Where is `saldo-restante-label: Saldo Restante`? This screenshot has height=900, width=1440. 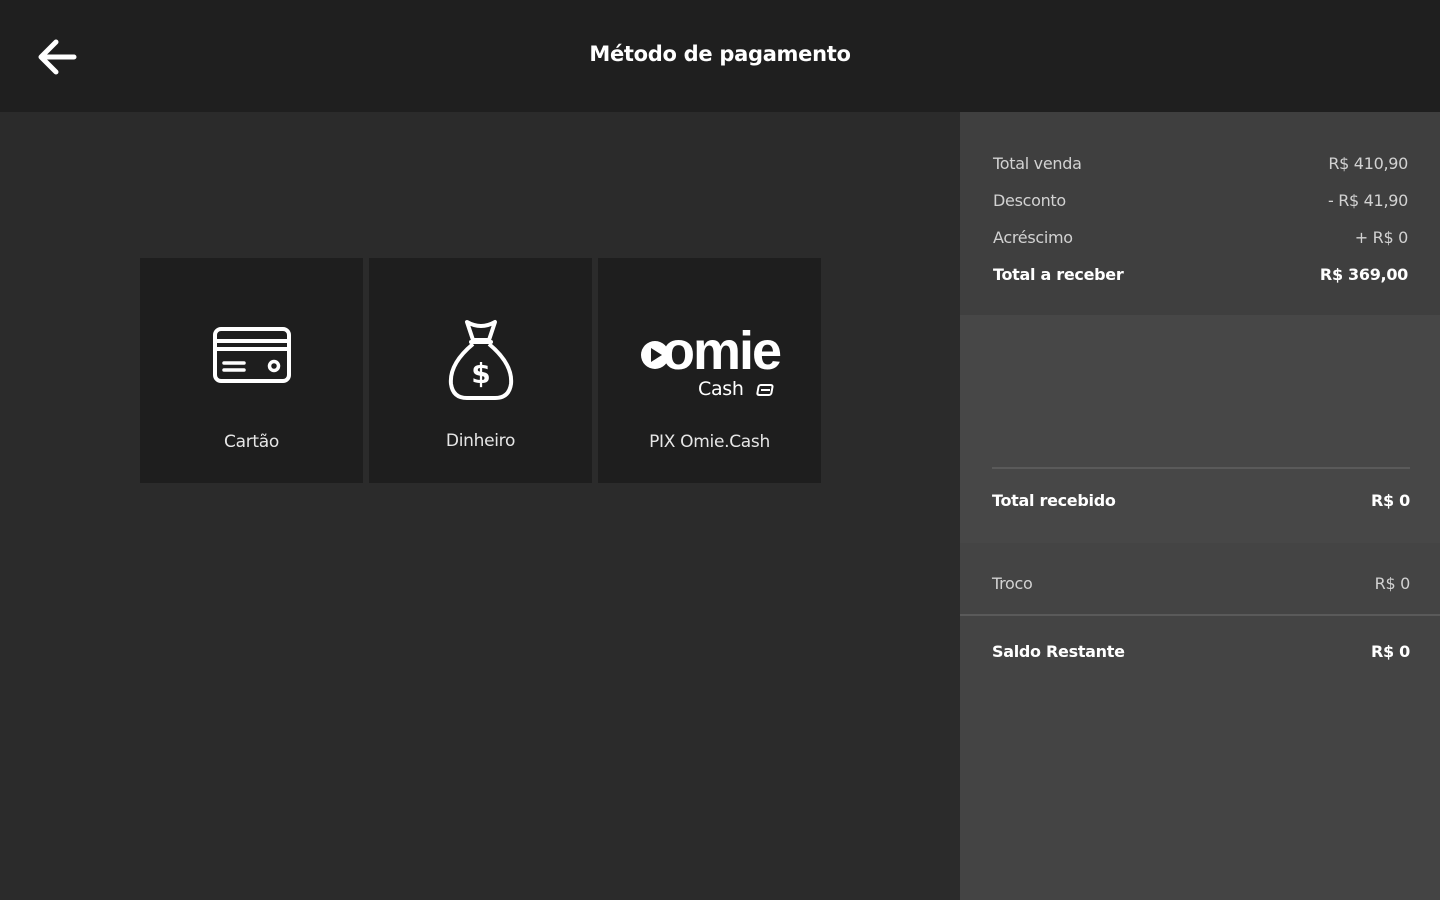
saldo-restante-label: Saldo Restante is located at coordinates (1058, 651).